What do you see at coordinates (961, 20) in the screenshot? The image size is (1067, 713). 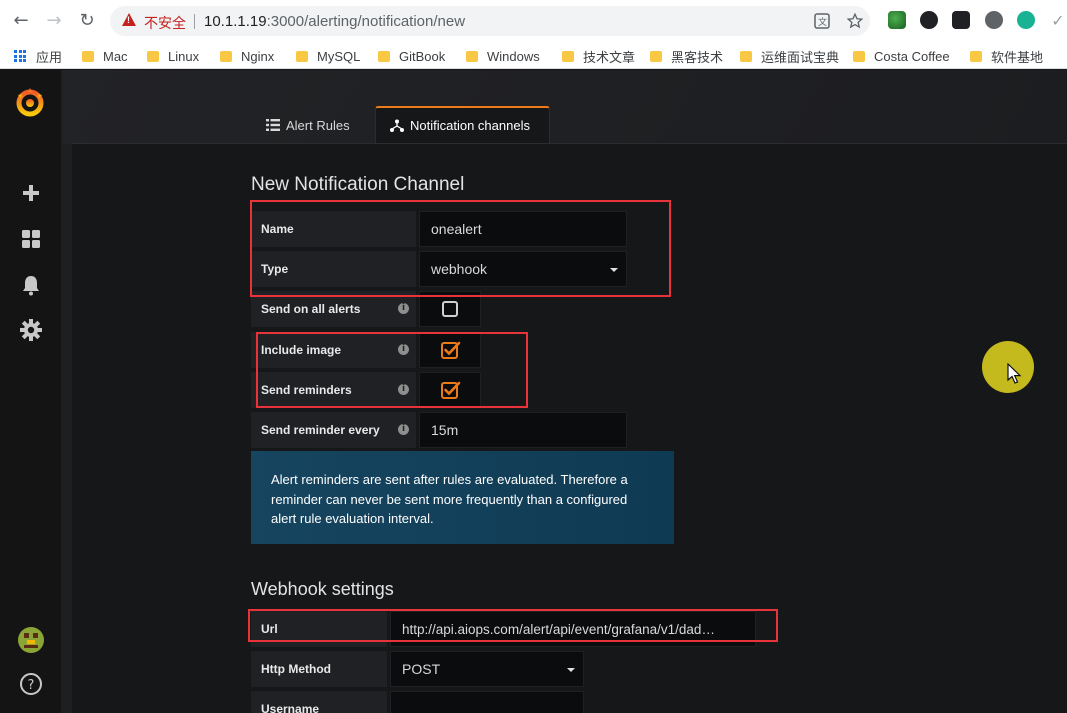 I see `extension-square-icon` at bounding box center [961, 20].